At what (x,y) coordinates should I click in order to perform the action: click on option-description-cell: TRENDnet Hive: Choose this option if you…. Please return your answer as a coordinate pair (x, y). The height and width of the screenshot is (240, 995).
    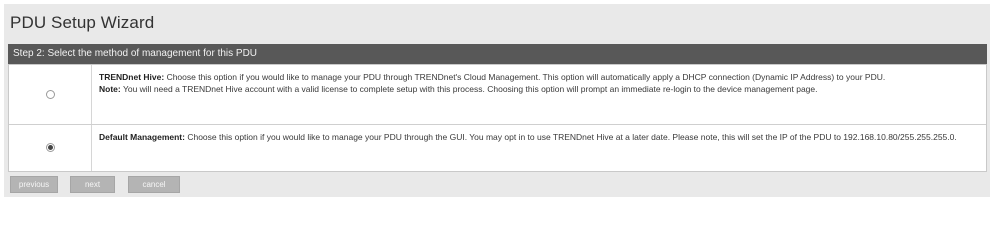
    Looking at the image, I should click on (538, 83).